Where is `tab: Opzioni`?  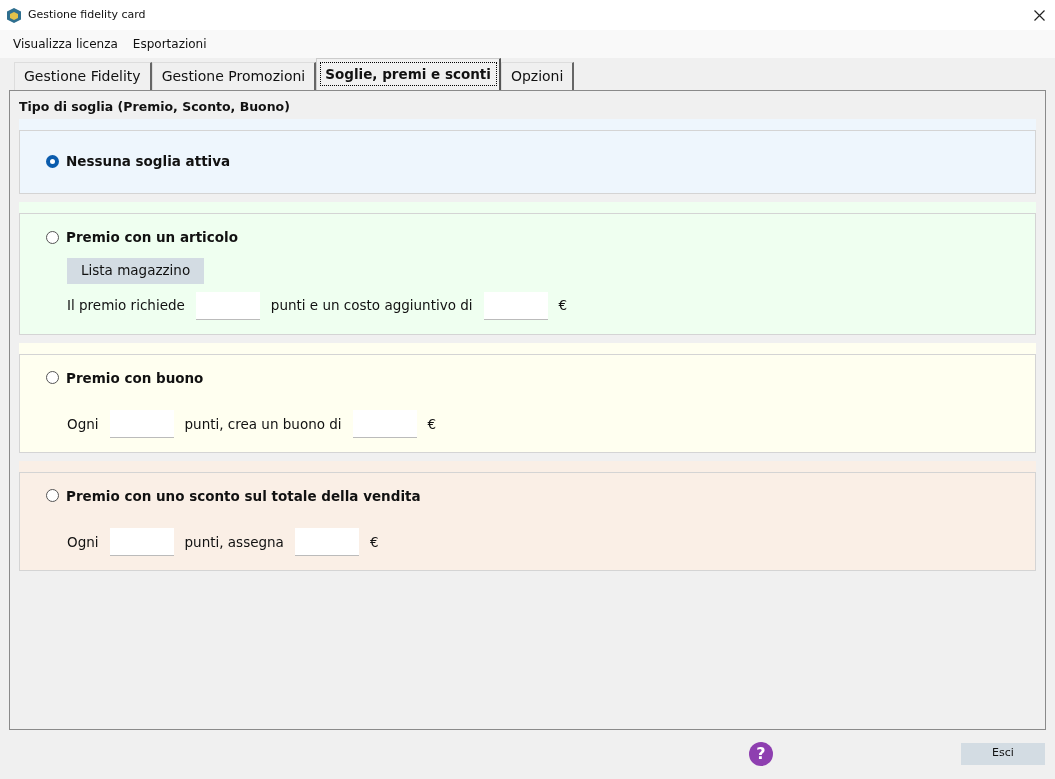
tab: Opzioni is located at coordinates (537, 76).